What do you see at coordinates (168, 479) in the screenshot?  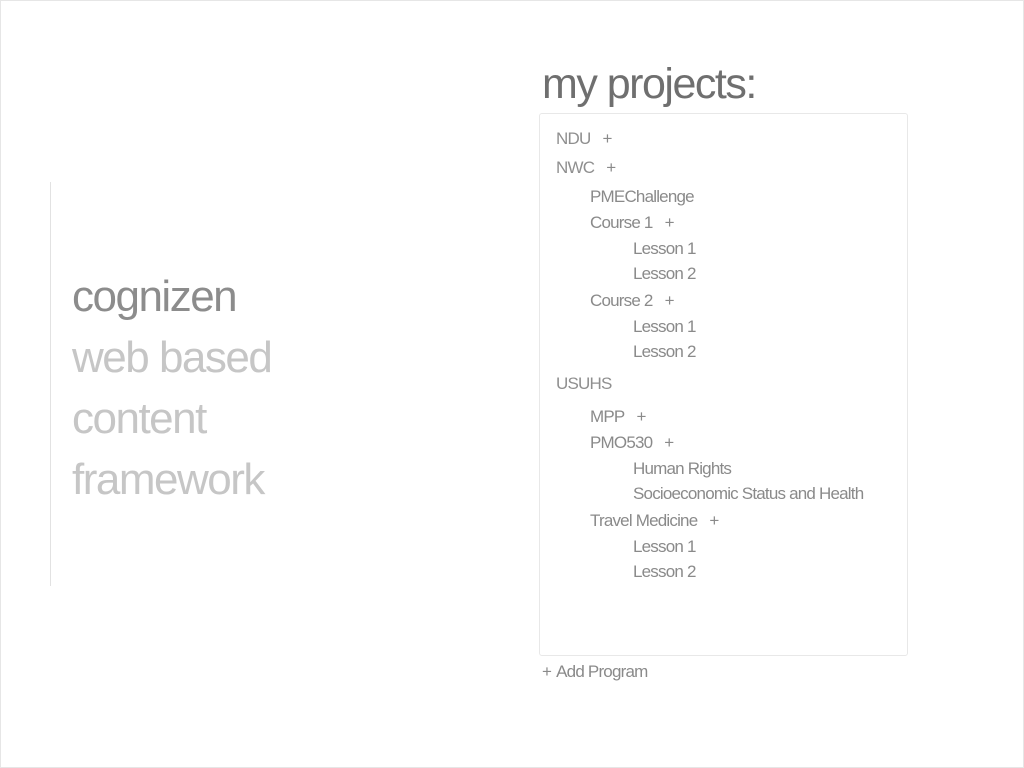 I see `brand-tagline-line-3: framework` at bounding box center [168, 479].